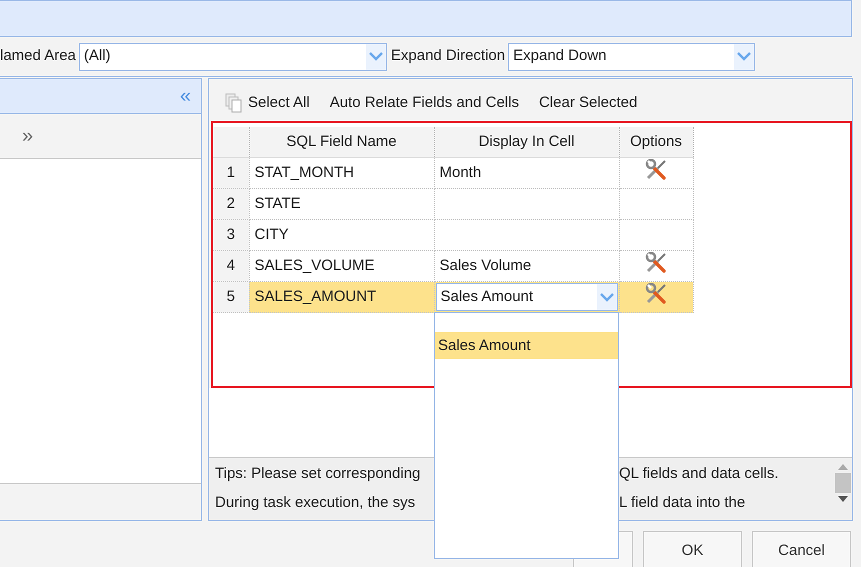  Describe the element at coordinates (315, 503) in the screenshot. I see `tip-text: During task execution, the sys` at that location.